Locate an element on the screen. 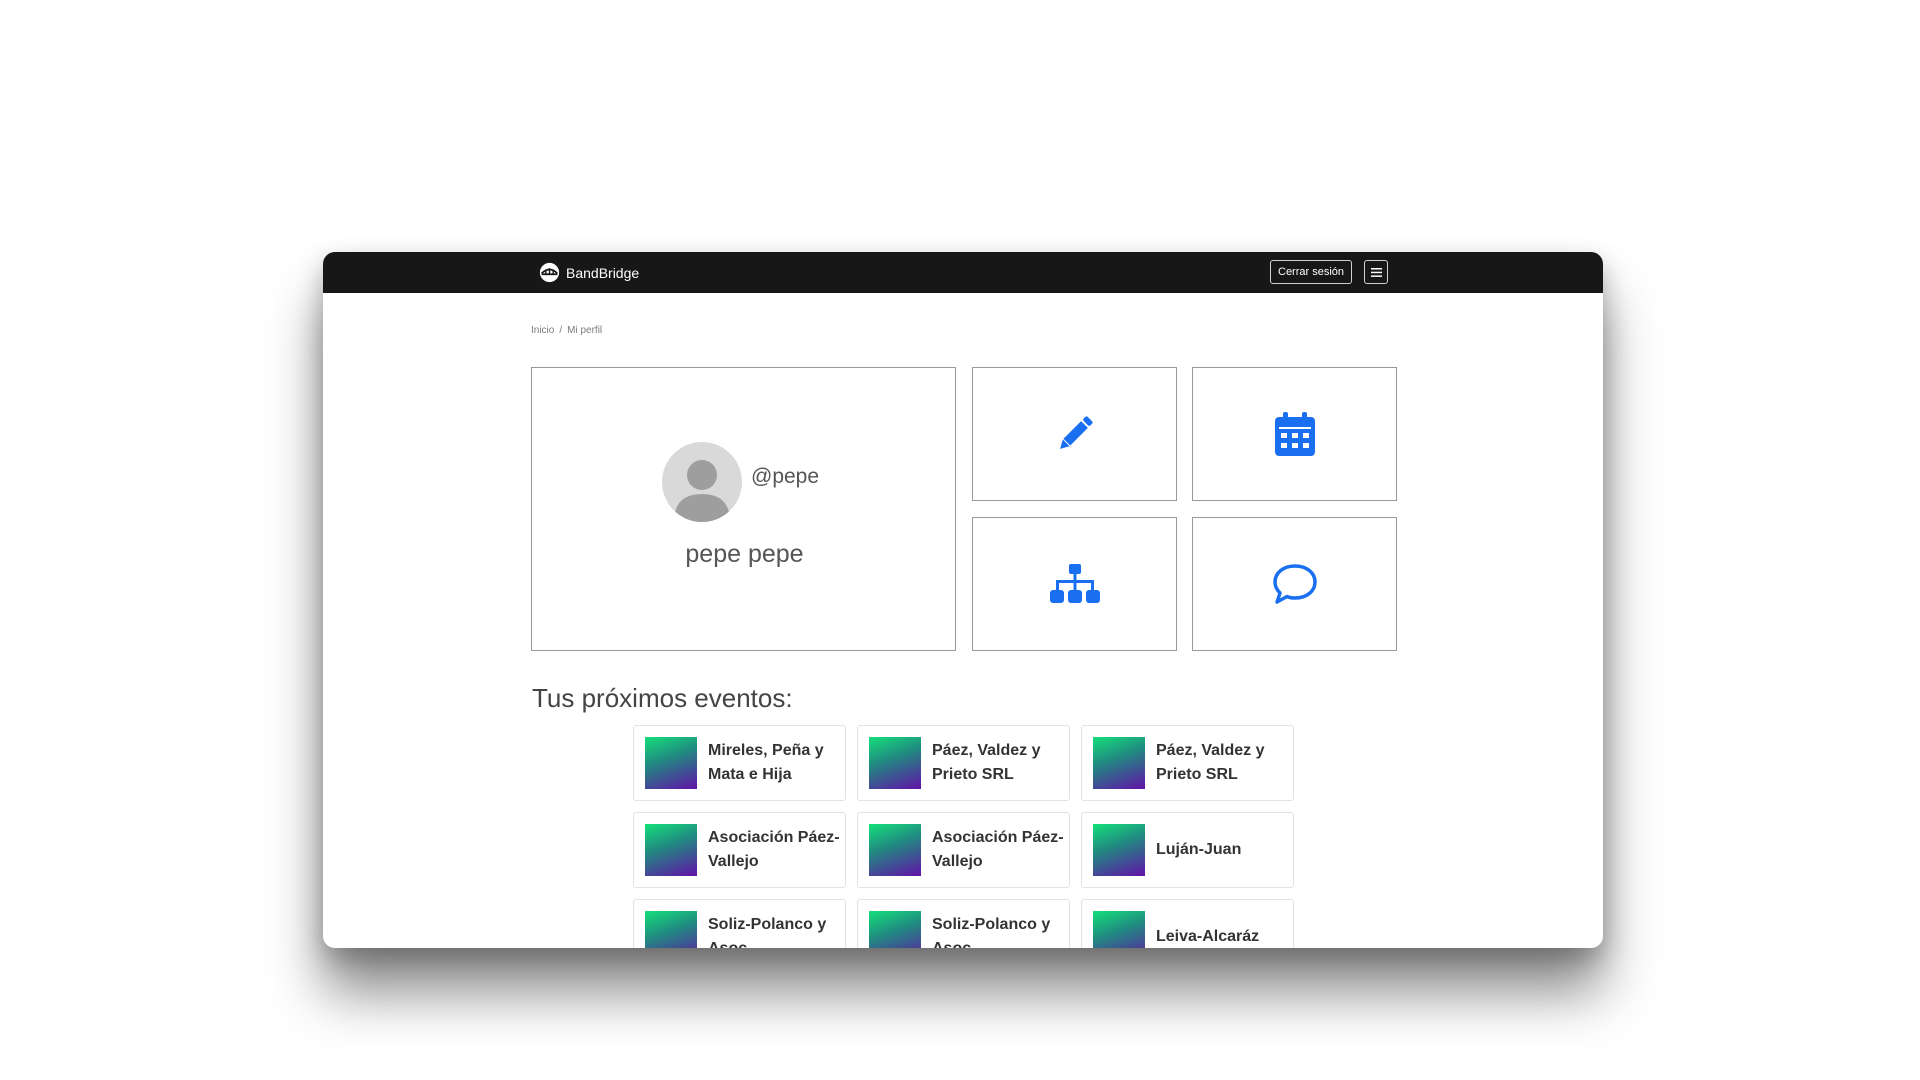 The height and width of the screenshot is (1080, 1920). calendar-icon is located at coordinates (1294, 434).